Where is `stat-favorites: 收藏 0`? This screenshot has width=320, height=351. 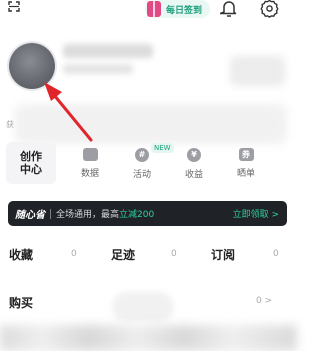 stat-favorites: 收藏 0 is located at coordinates (43, 254).